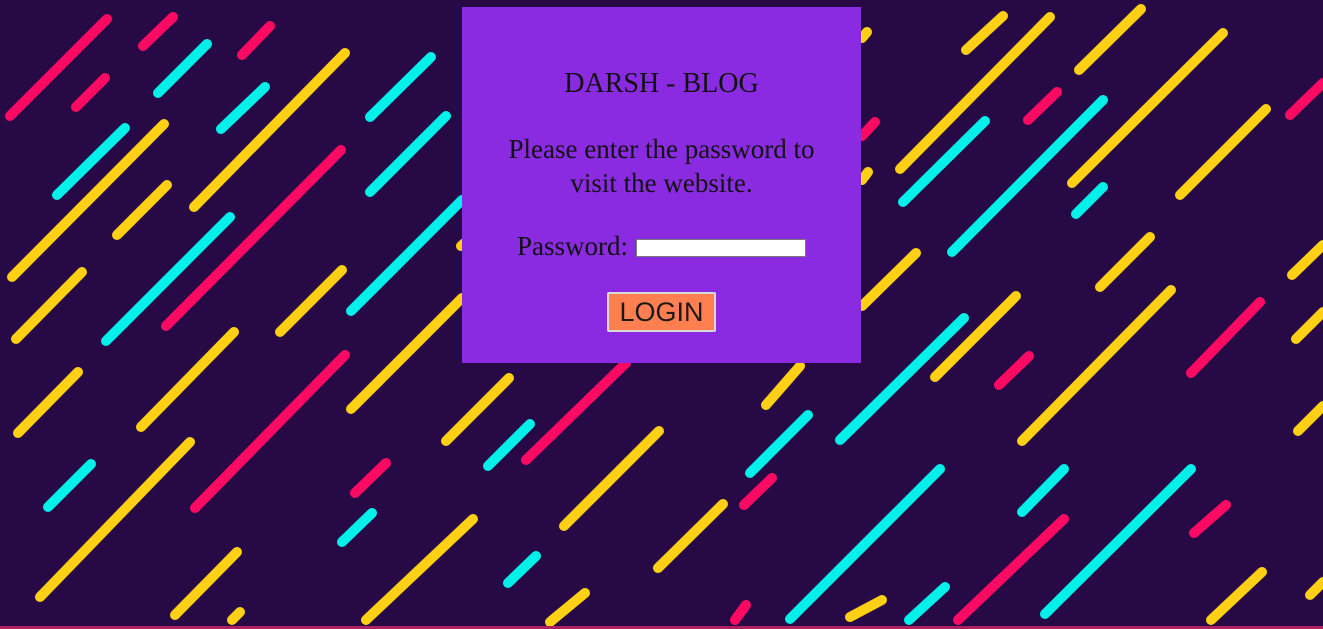 This screenshot has height=629, width=1323. I want to click on password-row: Password:, so click(661, 246).